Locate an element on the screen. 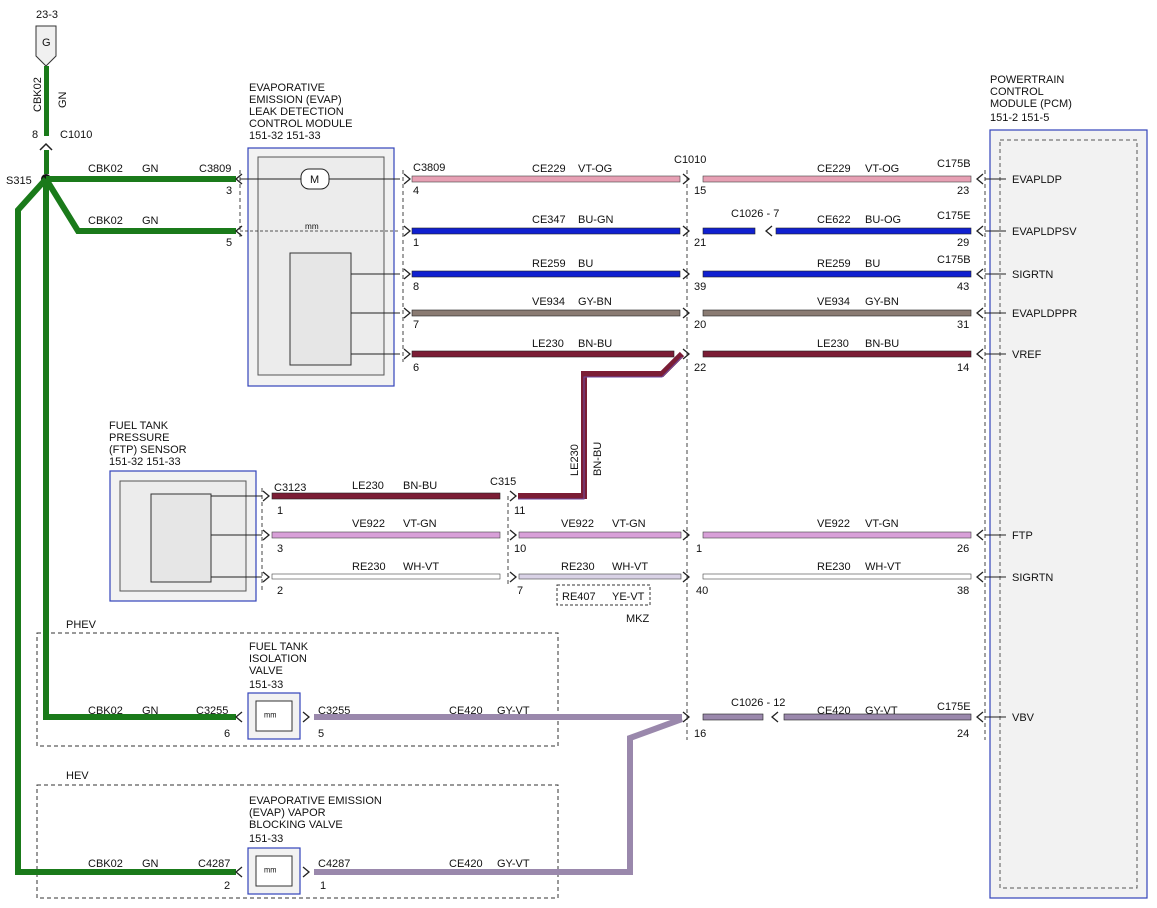 The image size is (1157, 908). pcm-pin-evapldpsv: EVAPLDPSV is located at coordinates (1044, 232).